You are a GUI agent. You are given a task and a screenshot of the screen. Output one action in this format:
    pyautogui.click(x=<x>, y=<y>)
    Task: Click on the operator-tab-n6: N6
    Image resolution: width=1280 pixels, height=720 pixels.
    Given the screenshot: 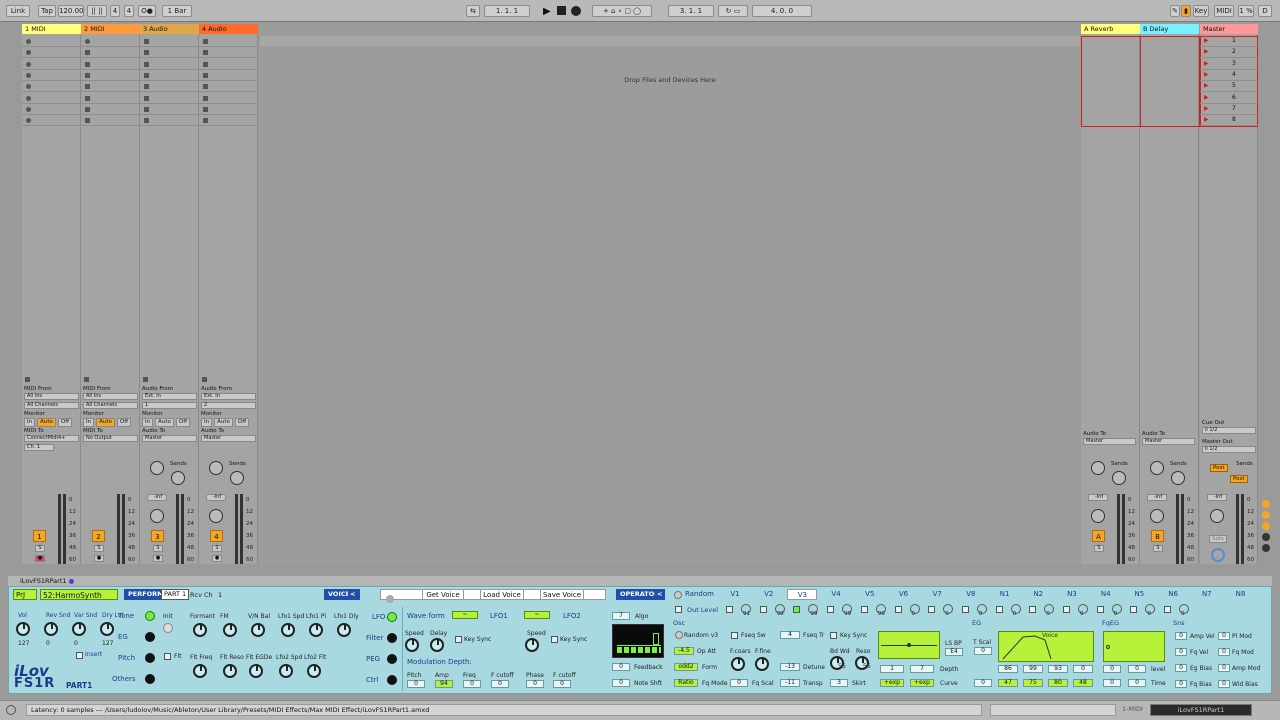 What is the action you would take?
    pyautogui.click(x=1173, y=594)
    